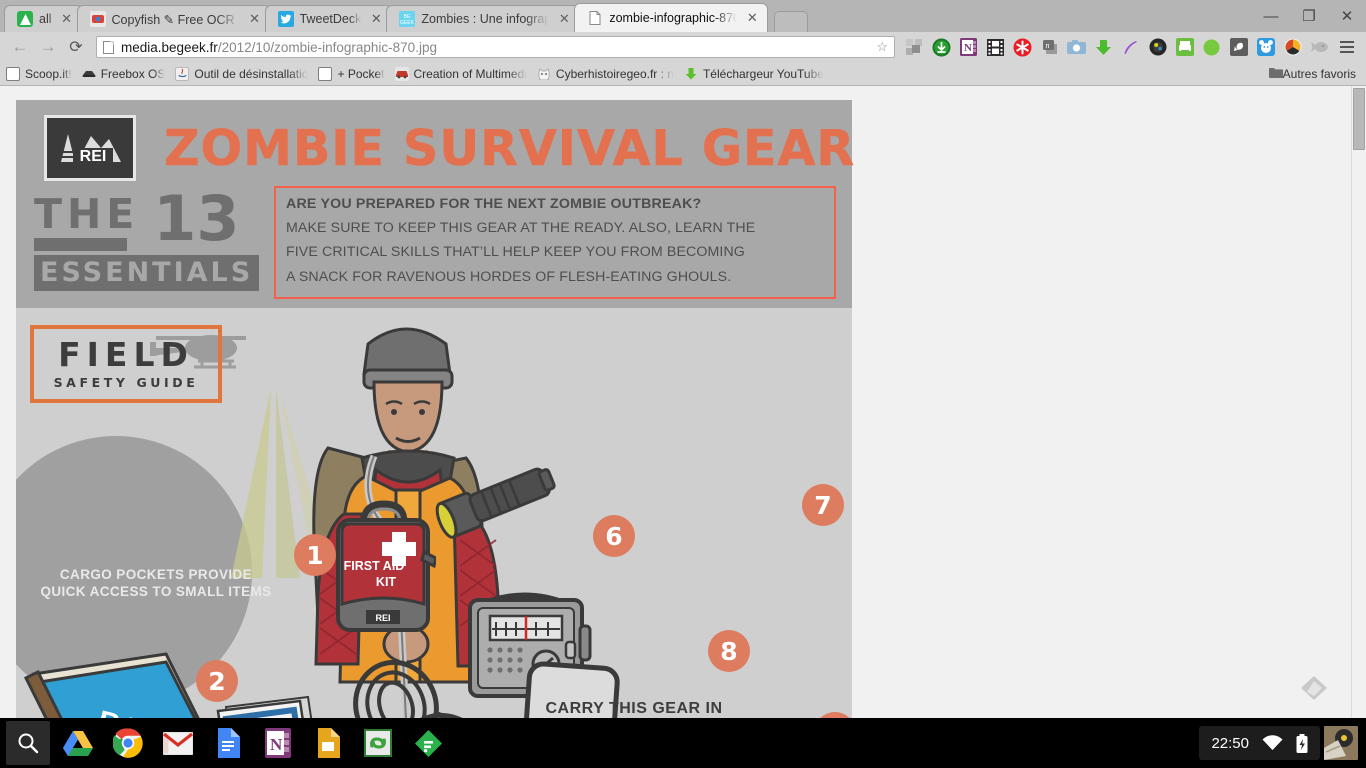 This screenshot has width=1366, height=768. I want to click on shelf-item-google-drive, so click(78, 743).